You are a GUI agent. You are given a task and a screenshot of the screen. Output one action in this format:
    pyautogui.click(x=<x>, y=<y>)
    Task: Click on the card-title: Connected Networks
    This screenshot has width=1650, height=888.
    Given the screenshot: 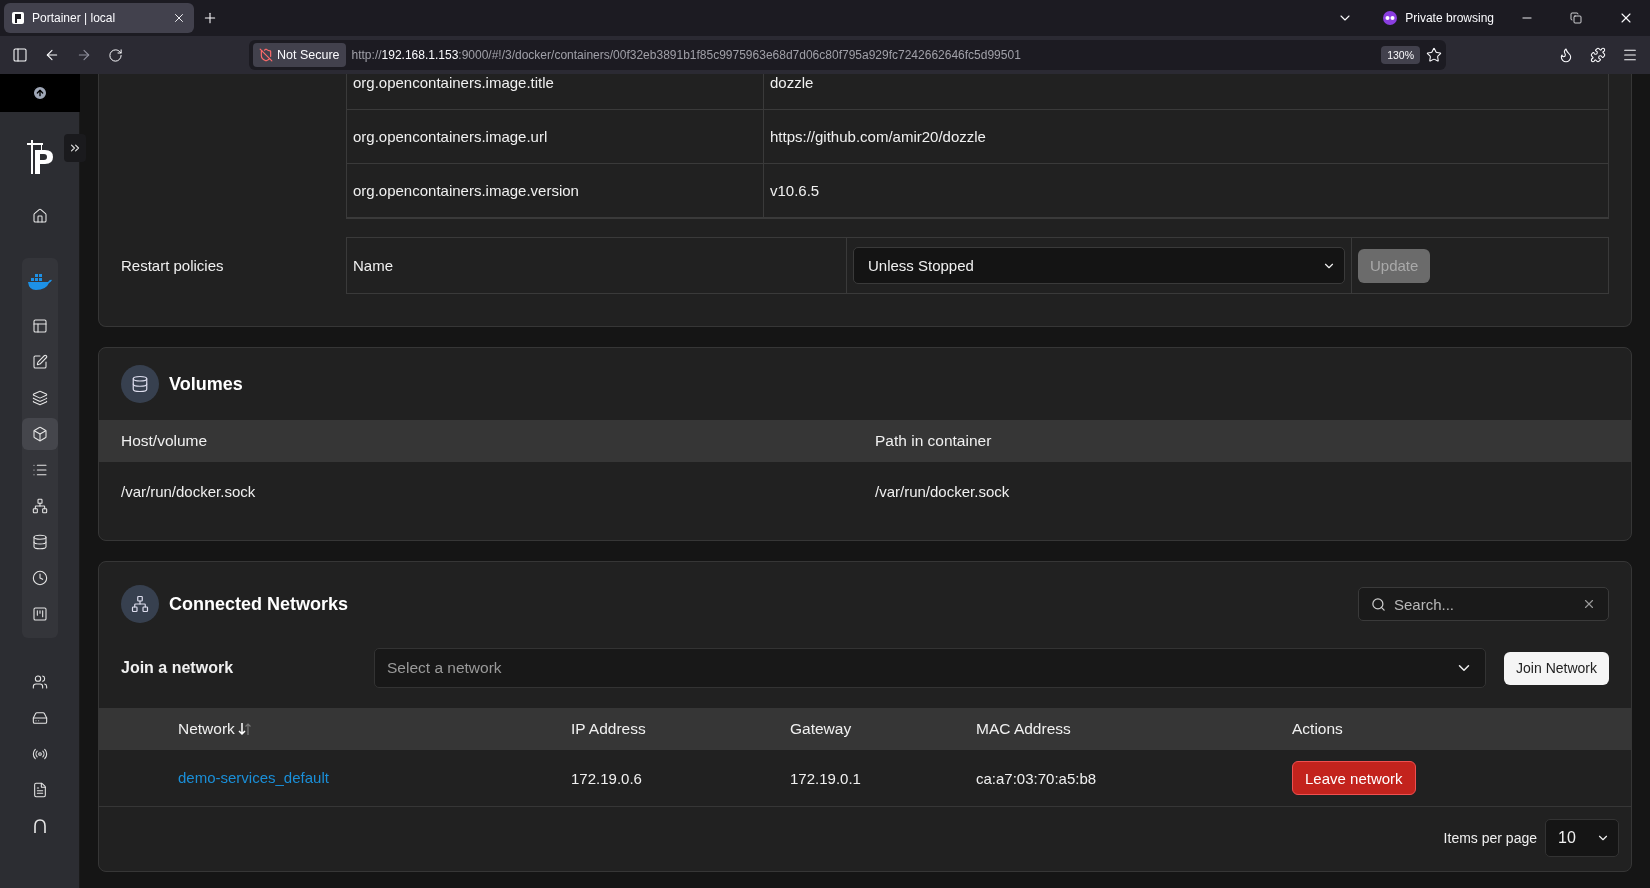 What is the action you would take?
    pyautogui.click(x=259, y=604)
    